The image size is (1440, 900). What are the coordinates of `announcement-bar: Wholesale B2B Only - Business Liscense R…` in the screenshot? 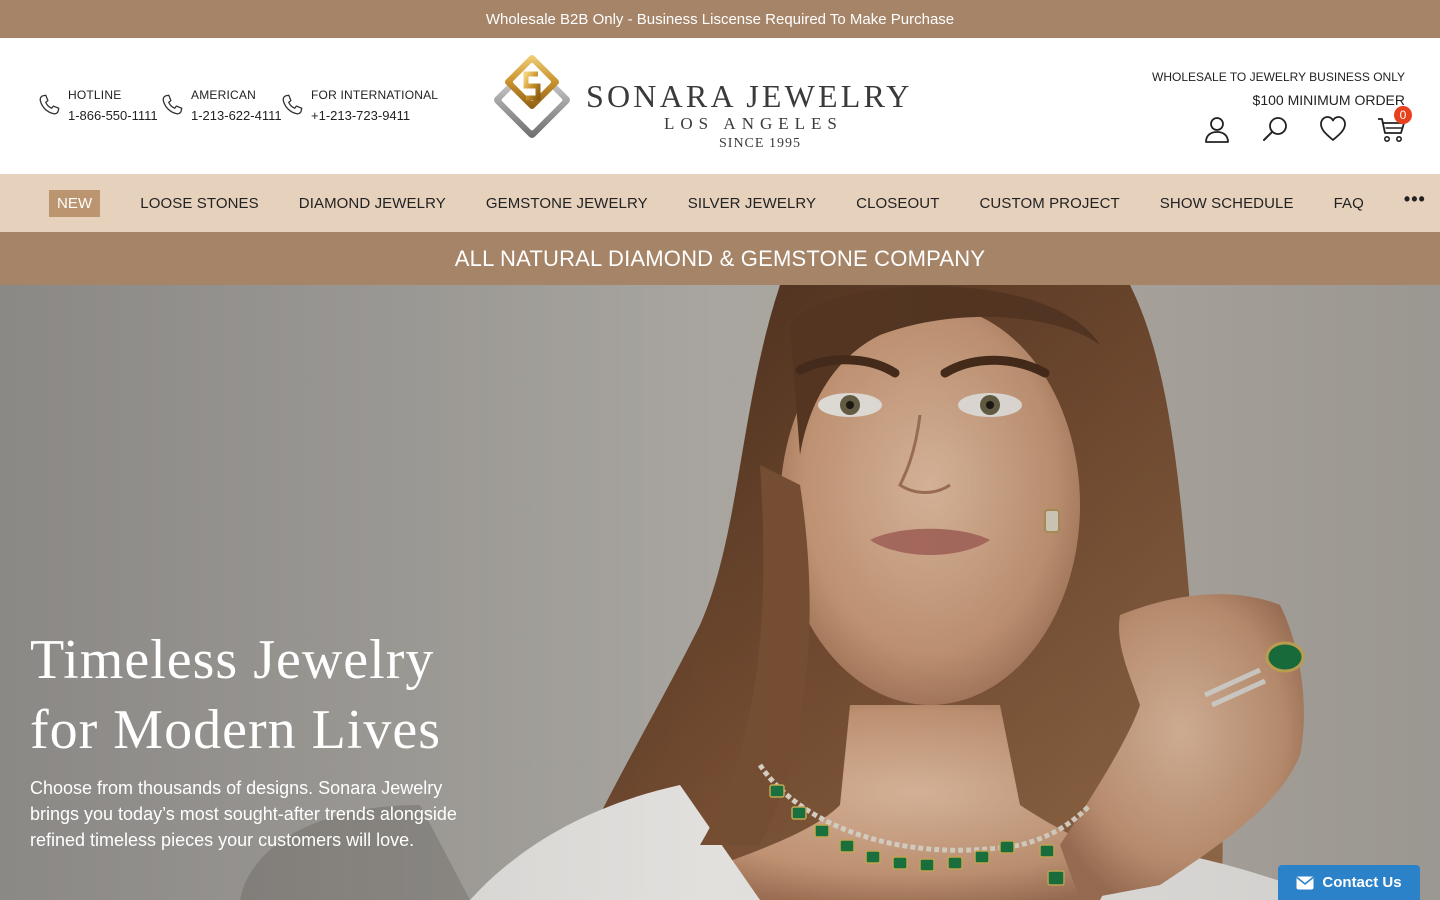 It's located at (720, 19).